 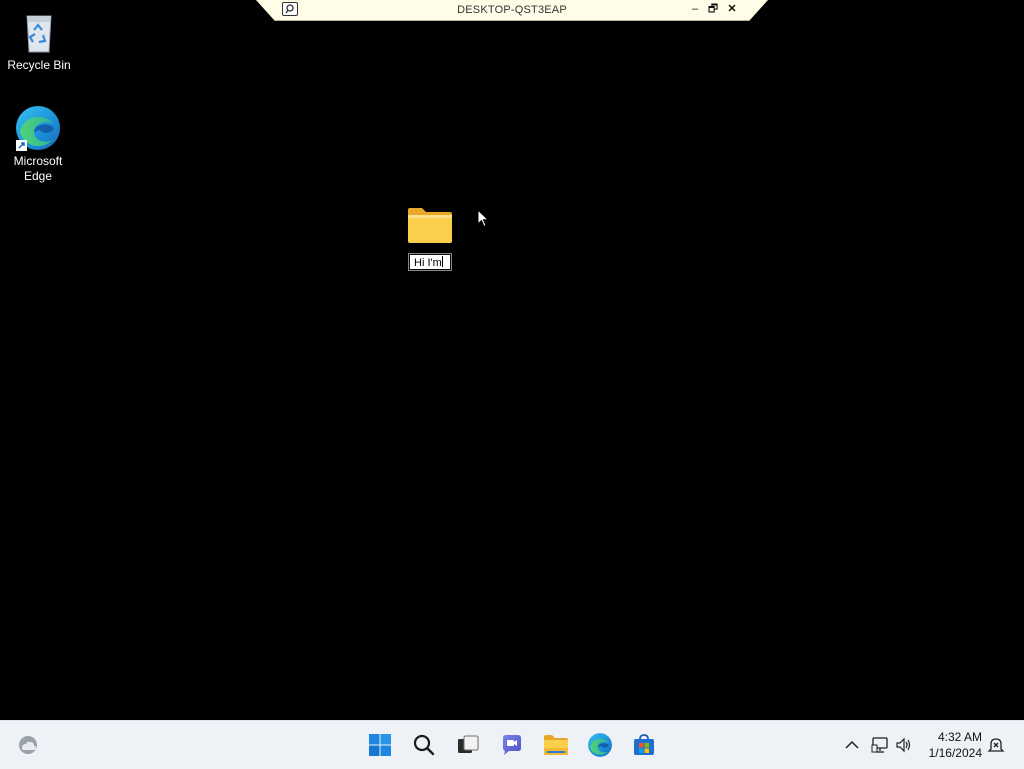 What do you see at coordinates (955, 753) in the screenshot?
I see `clock-date: 1/16/2024` at bounding box center [955, 753].